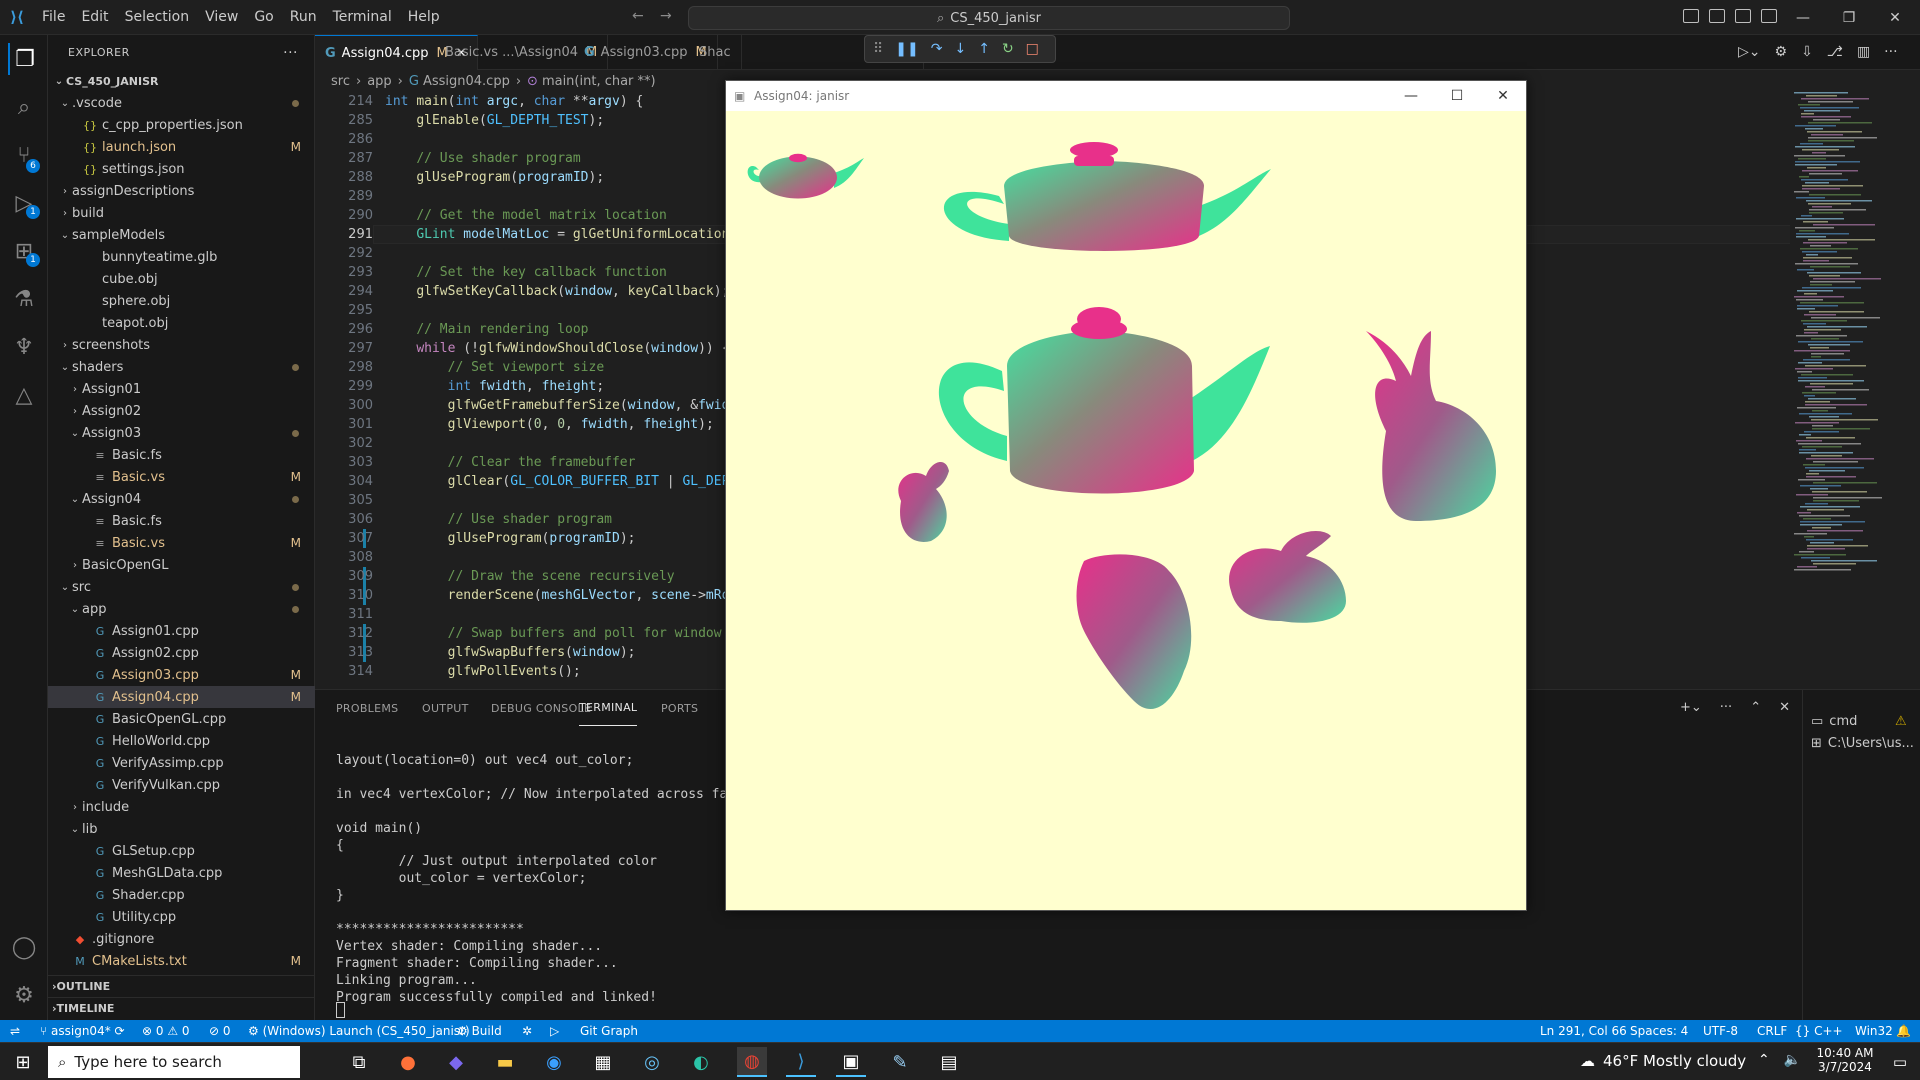 This screenshot has width=1920, height=1080. Describe the element at coordinates (303, 17) in the screenshot. I see `menu-item: Run` at that location.